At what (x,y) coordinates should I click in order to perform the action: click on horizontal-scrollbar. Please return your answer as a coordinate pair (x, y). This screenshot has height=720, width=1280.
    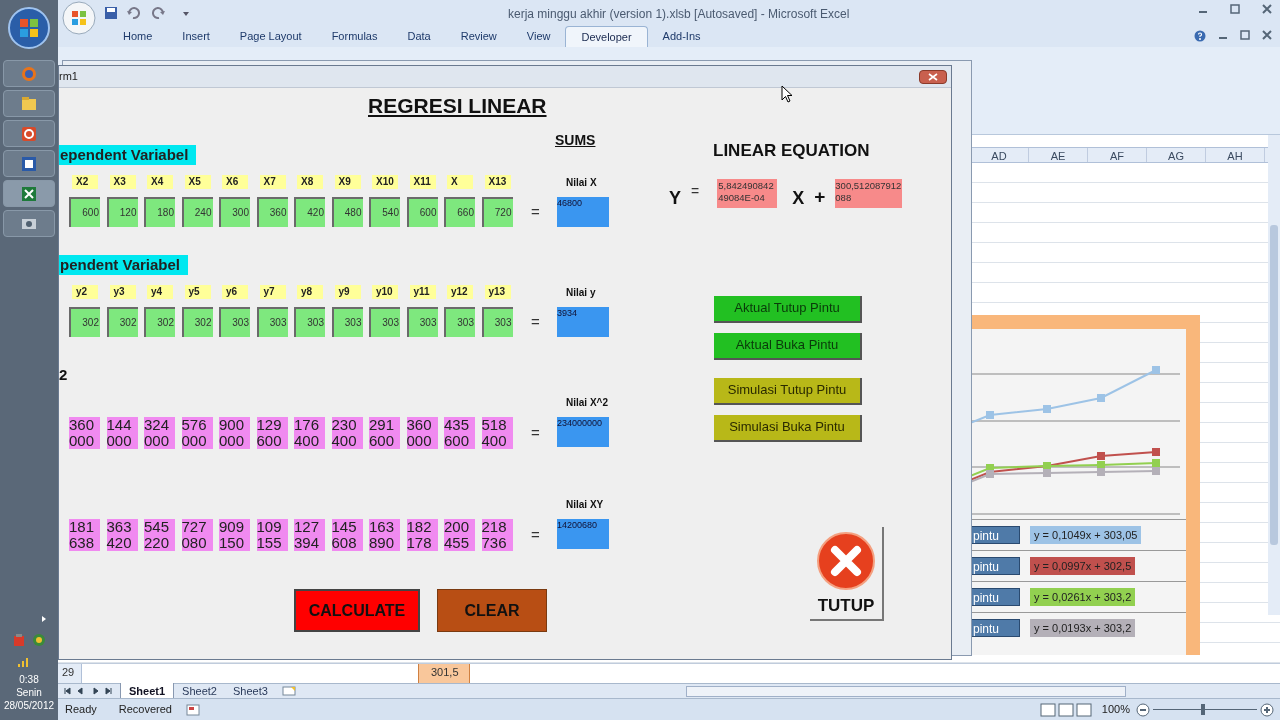
    Looking at the image, I should click on (905, 691).